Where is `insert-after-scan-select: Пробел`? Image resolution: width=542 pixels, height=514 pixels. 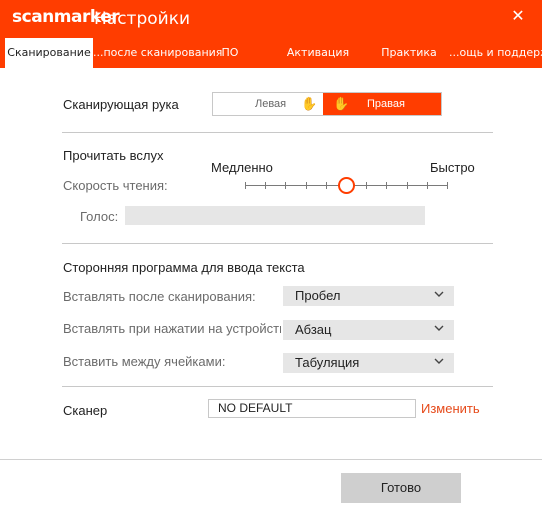
insert-after-scan-select: Пробел is located at coordinates (368, 296).